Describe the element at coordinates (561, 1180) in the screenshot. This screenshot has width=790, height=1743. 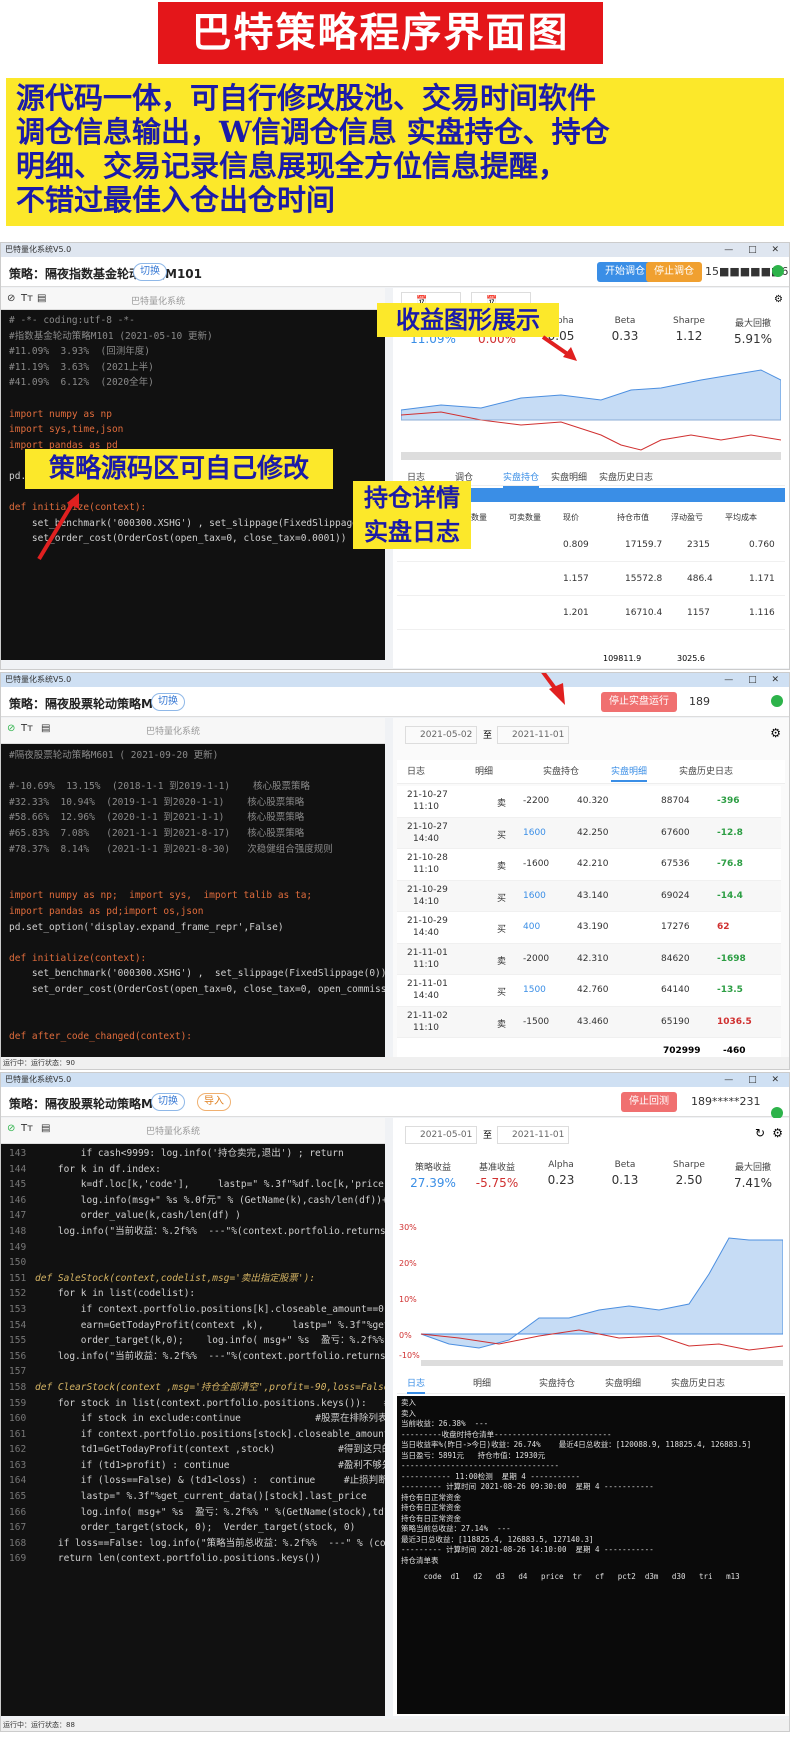
I see `stat-value: 0.23` at that location.